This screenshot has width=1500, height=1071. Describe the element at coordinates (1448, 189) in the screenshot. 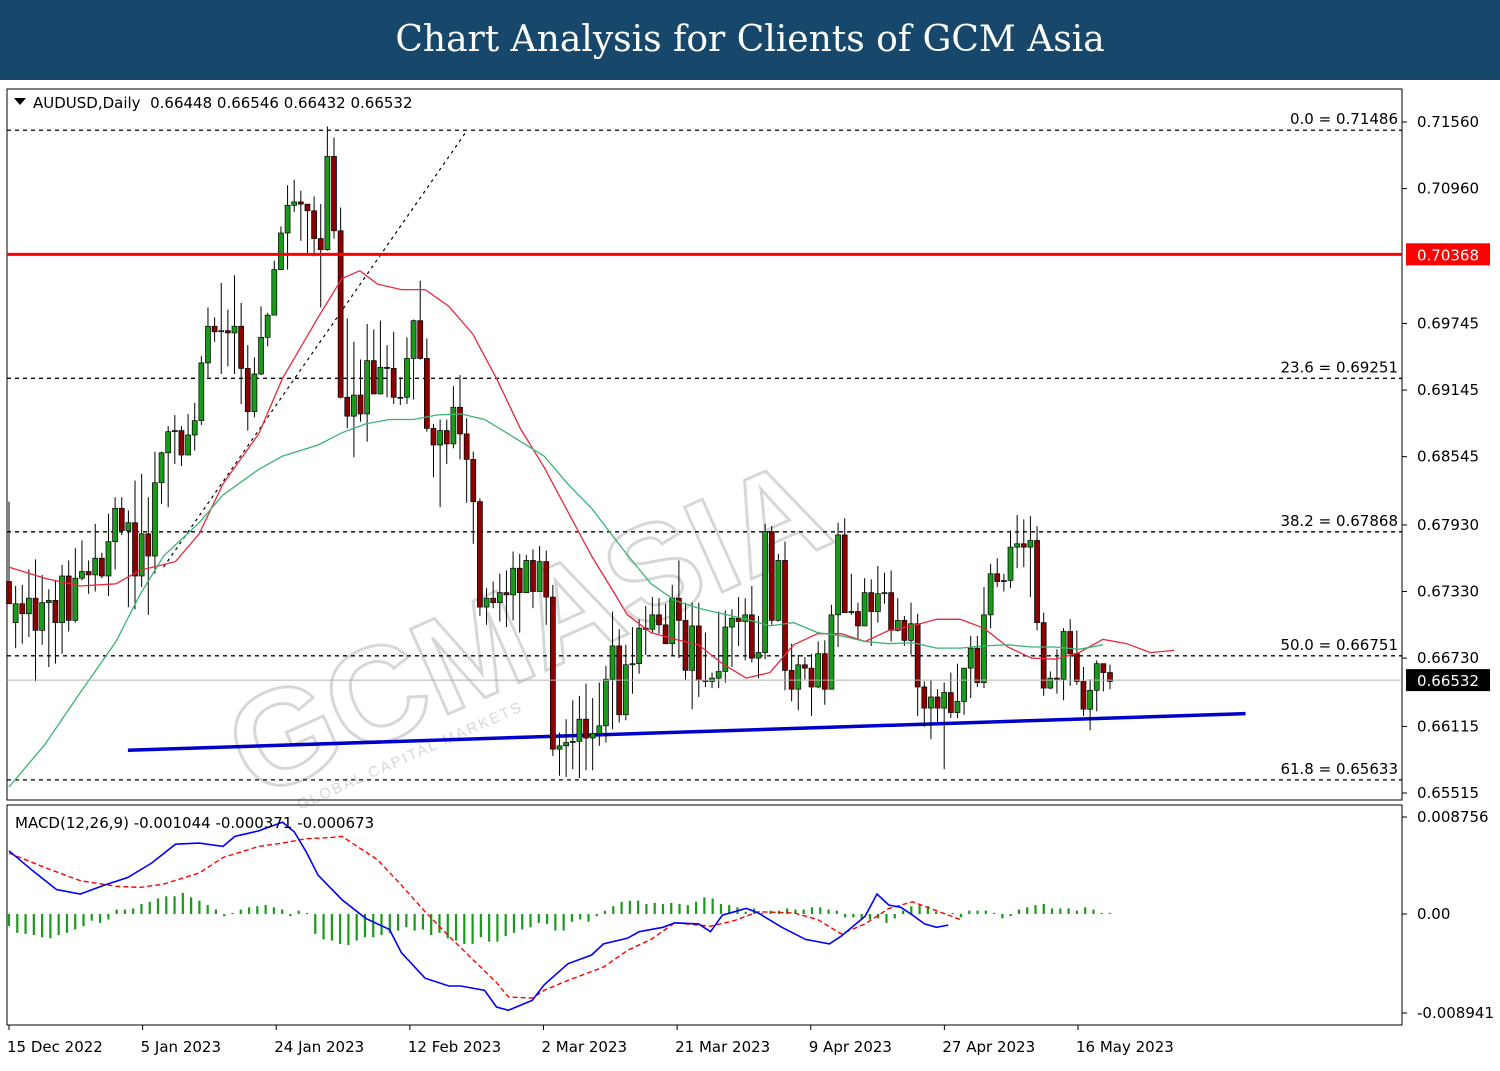

I see `y-tick-label: 0.70960` at that location.